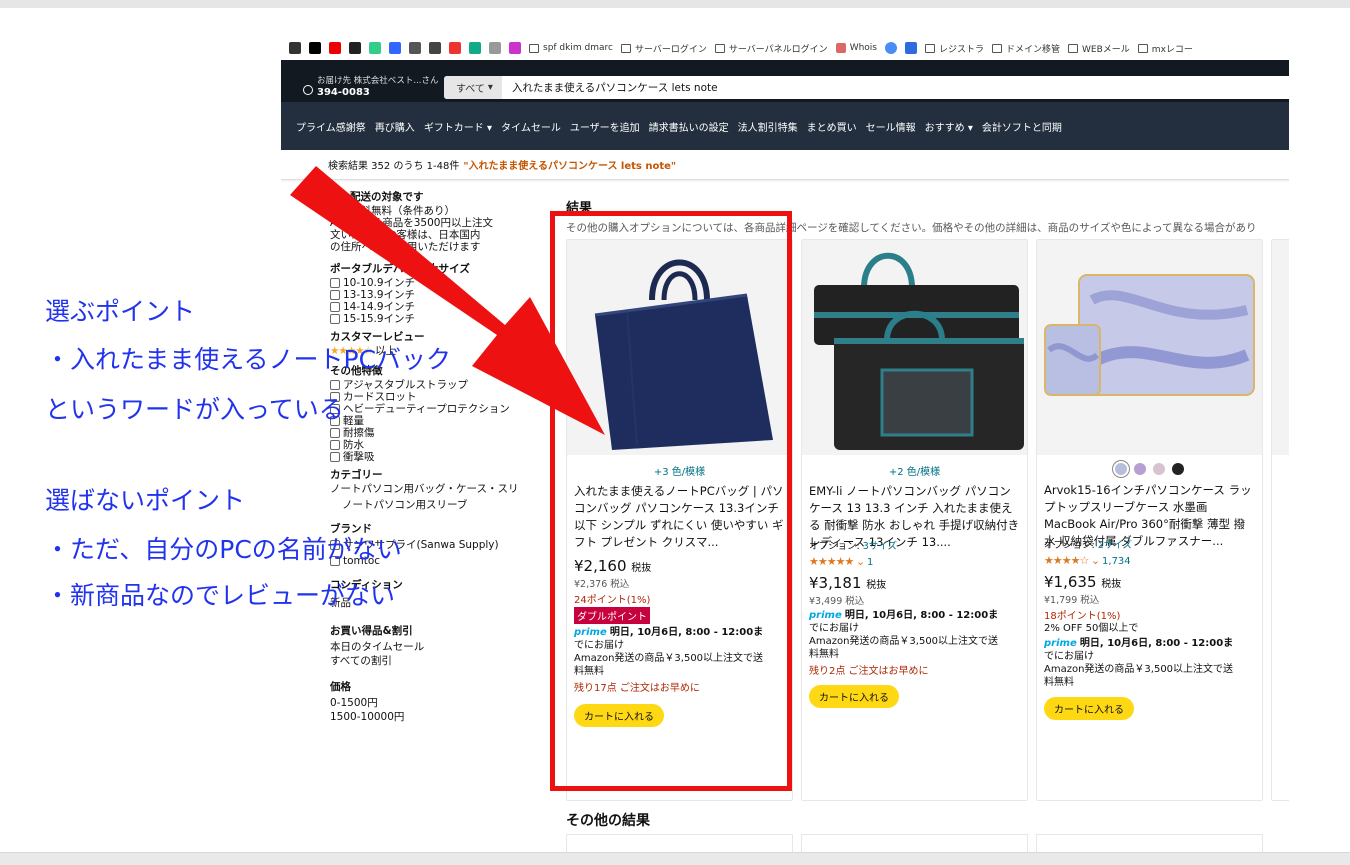 This screenshot has height=865, width=1350. I want to click on bookmark-item: WEBメール, so click(1099, 48).